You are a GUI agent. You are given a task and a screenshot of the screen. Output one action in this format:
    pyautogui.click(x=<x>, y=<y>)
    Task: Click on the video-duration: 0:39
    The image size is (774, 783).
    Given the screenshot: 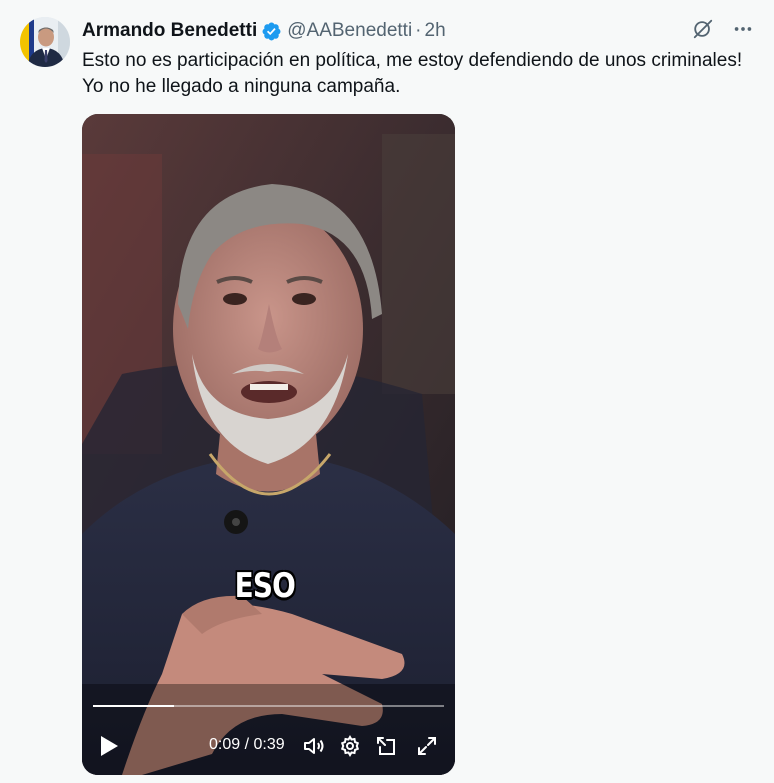 What is the action you would take?
    pyautogui.click(x=269, y=744)
    